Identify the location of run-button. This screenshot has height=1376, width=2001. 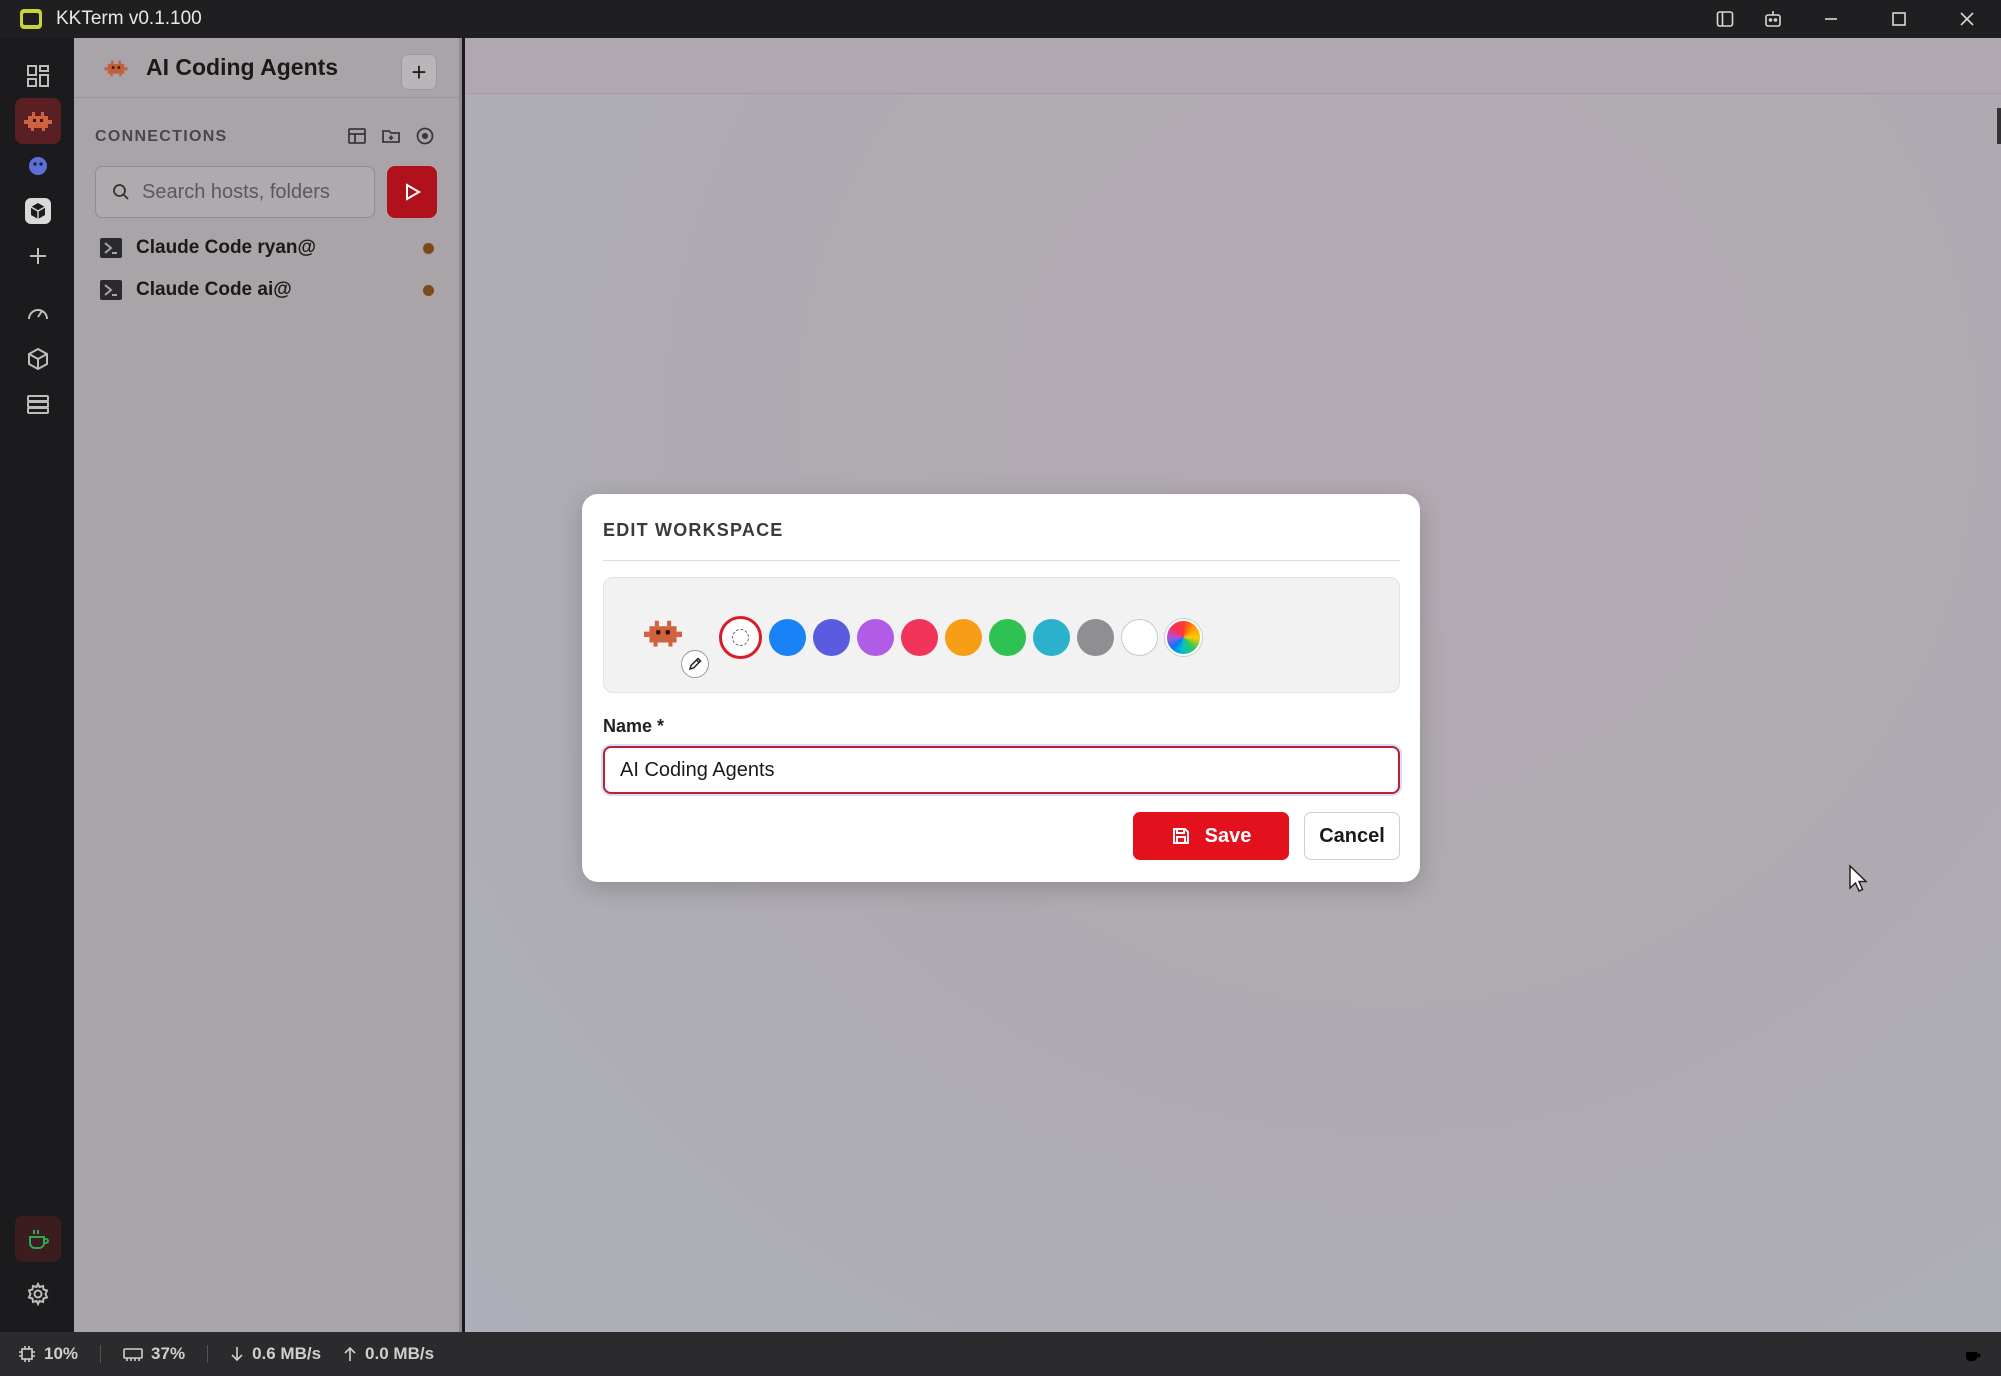
(412, 192).